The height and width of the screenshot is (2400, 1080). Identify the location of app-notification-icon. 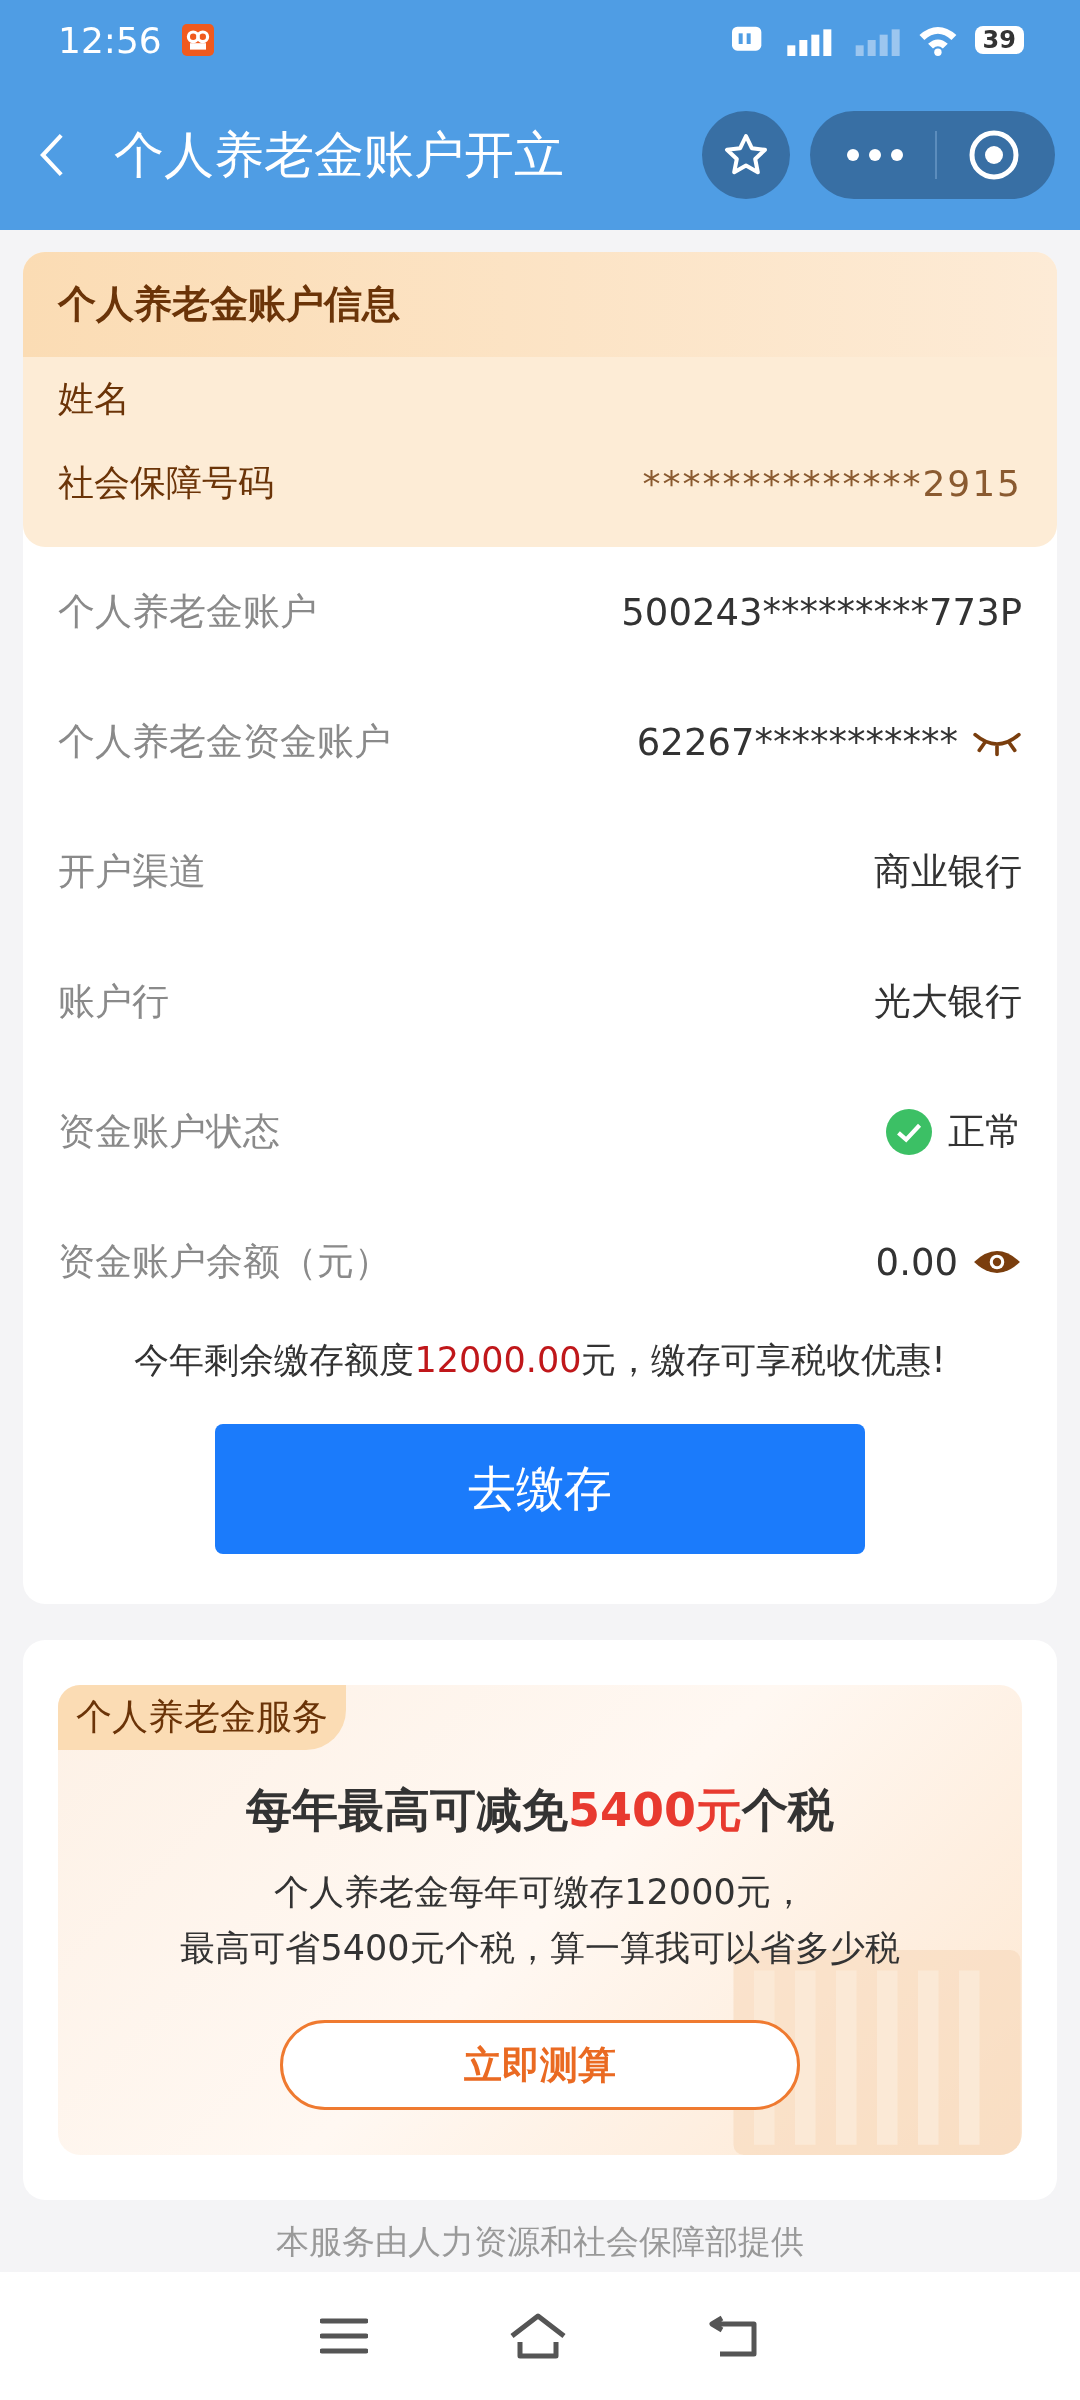
(197, 40).